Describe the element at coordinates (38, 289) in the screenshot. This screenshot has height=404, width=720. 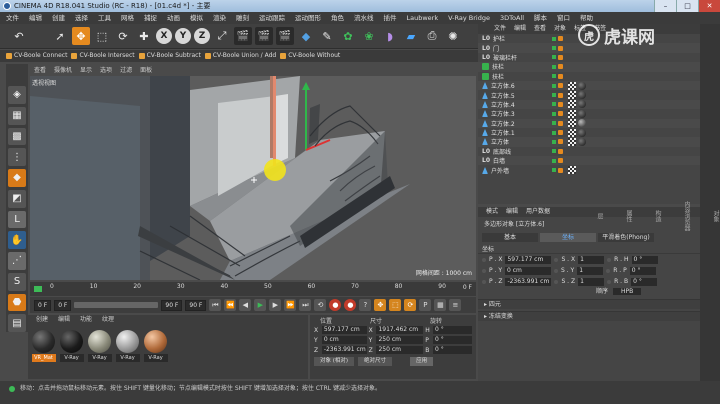
I see `timeline-playhead` at that location.